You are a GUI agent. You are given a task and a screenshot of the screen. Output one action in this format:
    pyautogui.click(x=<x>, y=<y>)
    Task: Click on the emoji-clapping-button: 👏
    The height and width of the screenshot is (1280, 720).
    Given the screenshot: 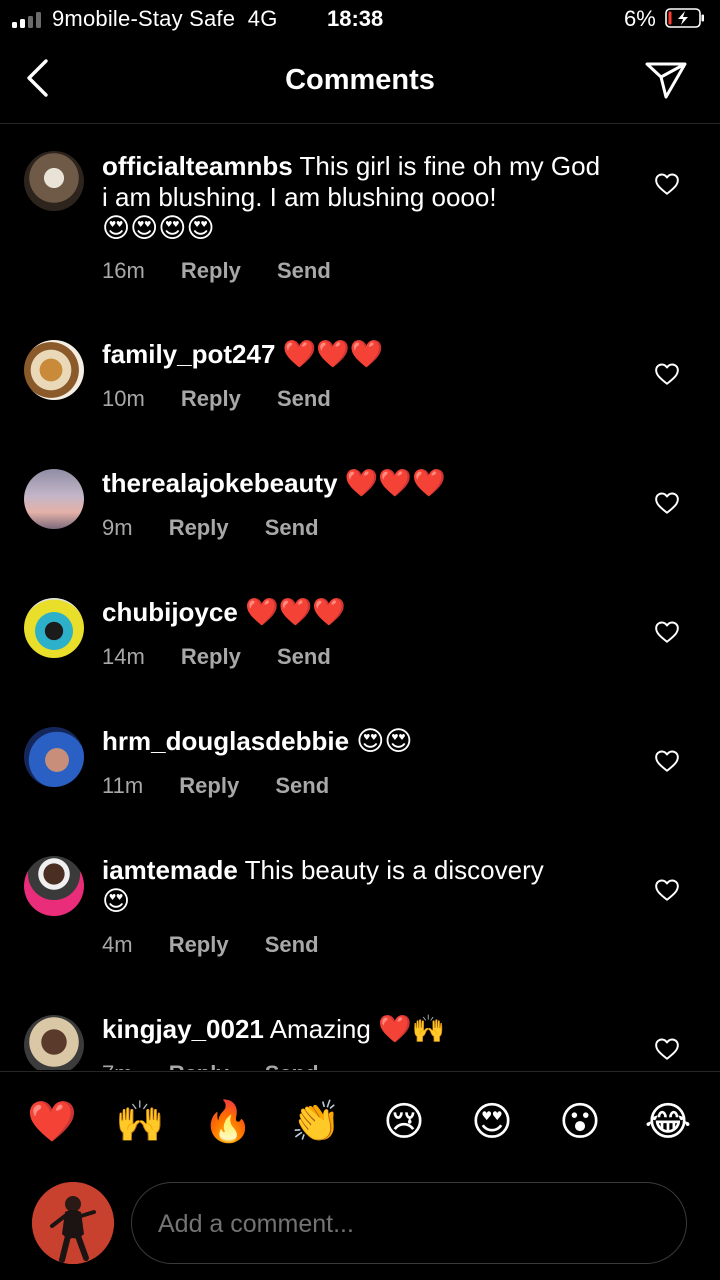 What is the action you would take?
    pyautogui.click(x=316, y=1122)
    